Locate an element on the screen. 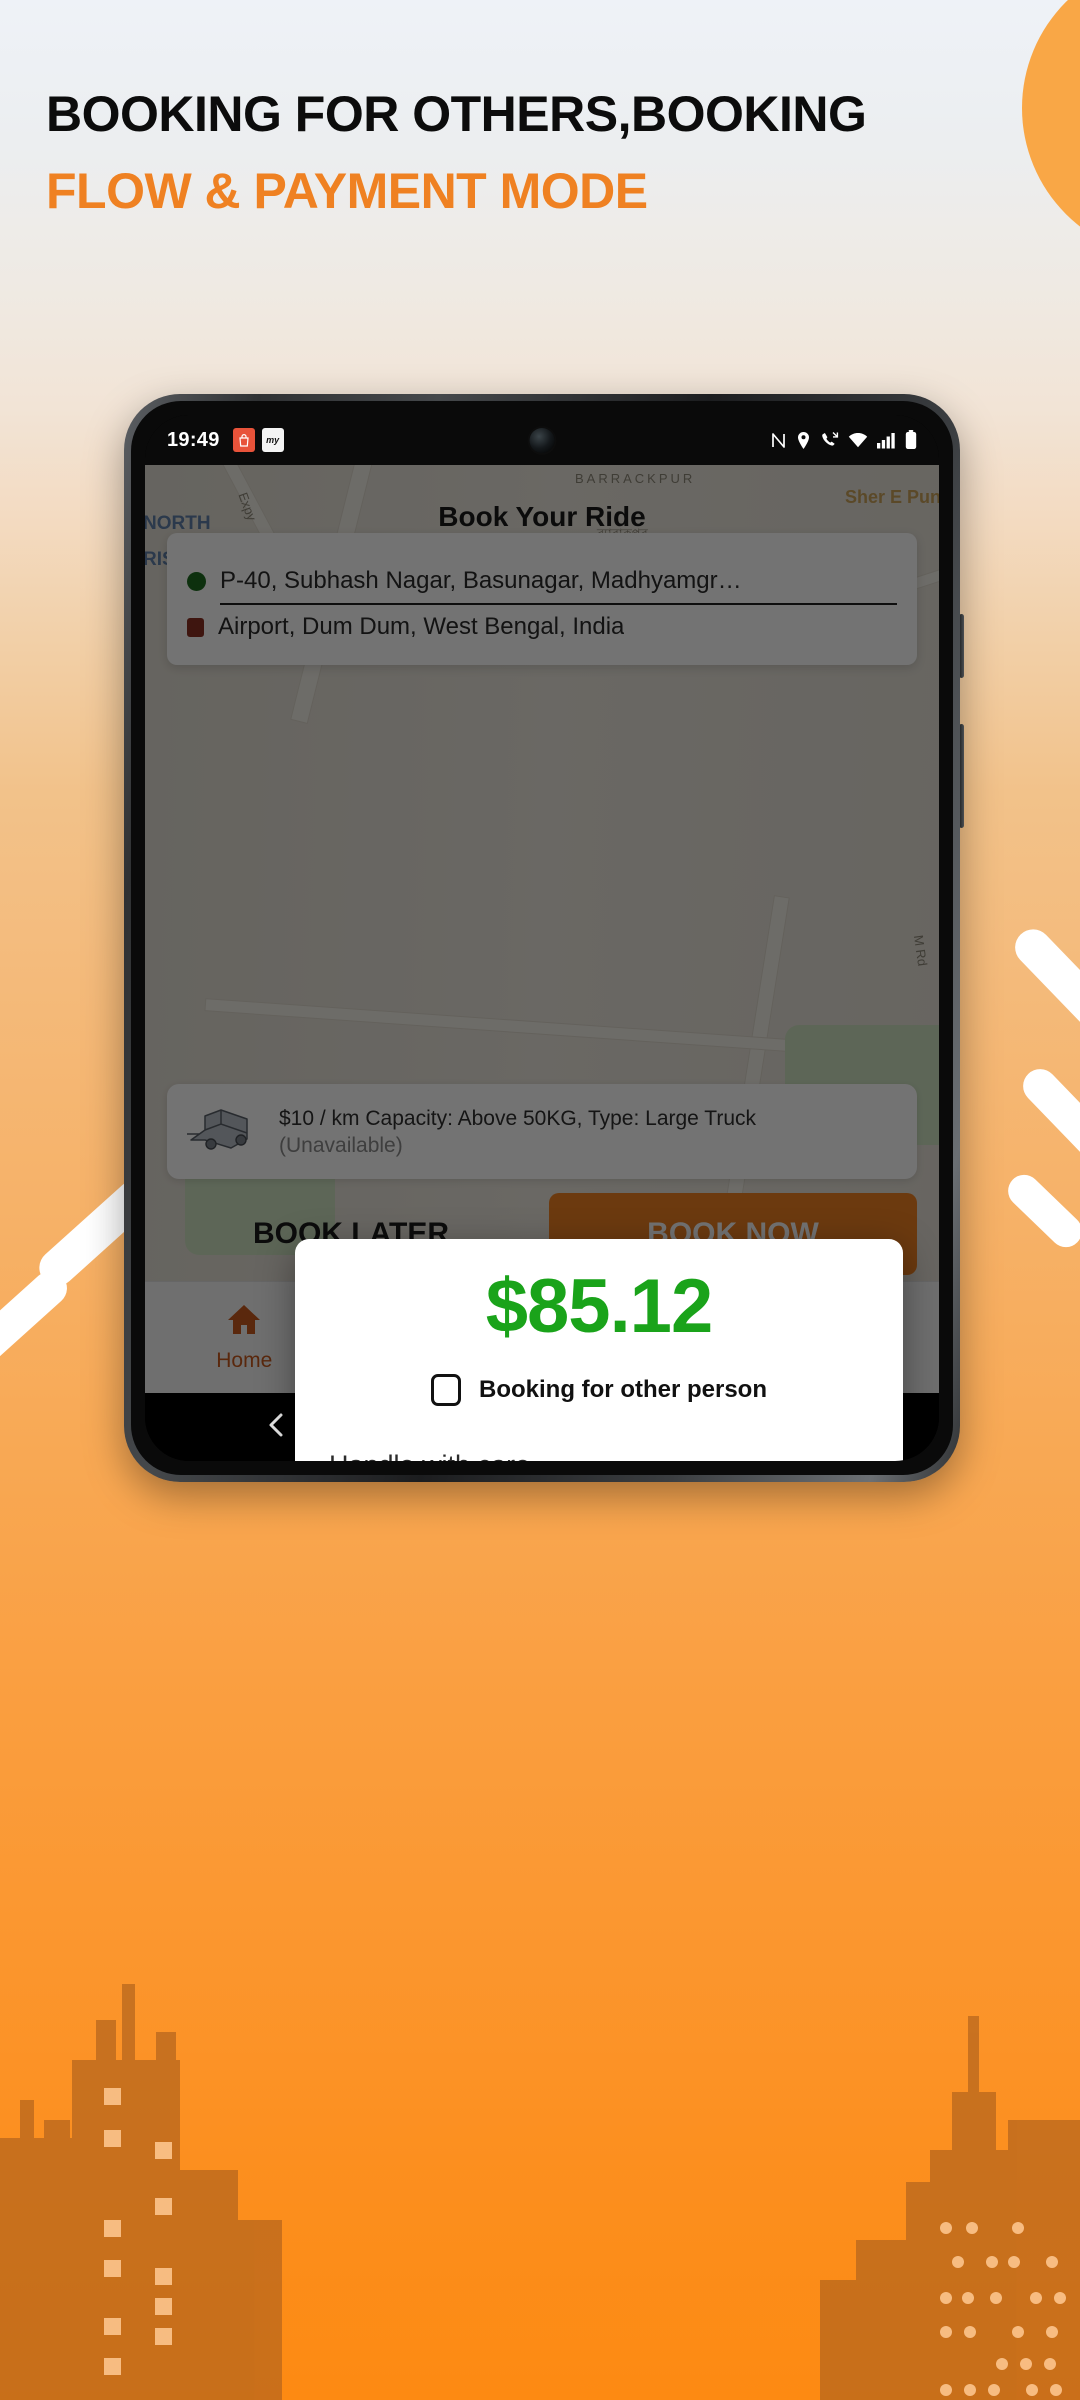  nfc-icon is located at coordinates (778, 440).